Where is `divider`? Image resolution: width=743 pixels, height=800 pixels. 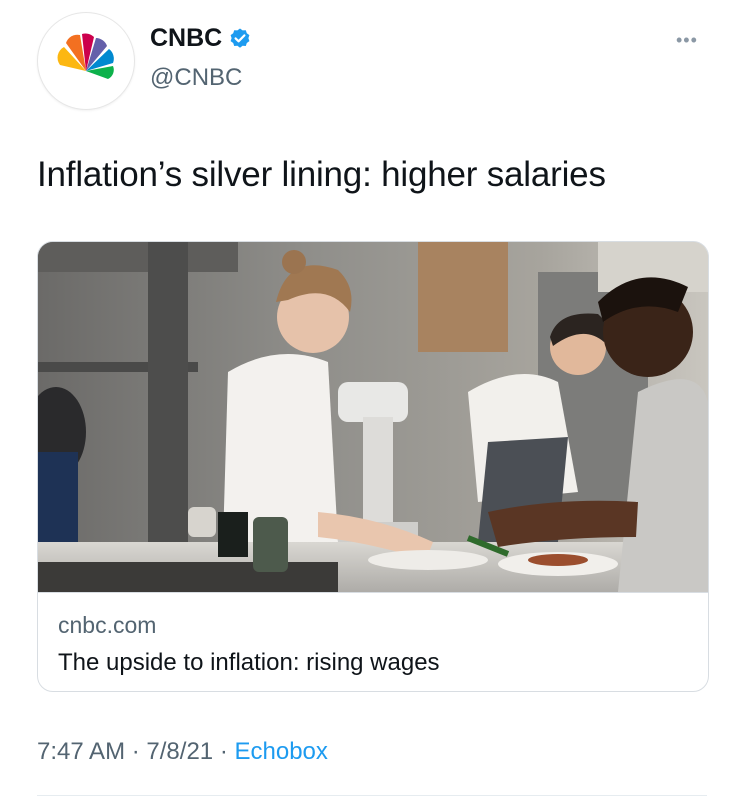 divider is located at coordinates (372, 795).